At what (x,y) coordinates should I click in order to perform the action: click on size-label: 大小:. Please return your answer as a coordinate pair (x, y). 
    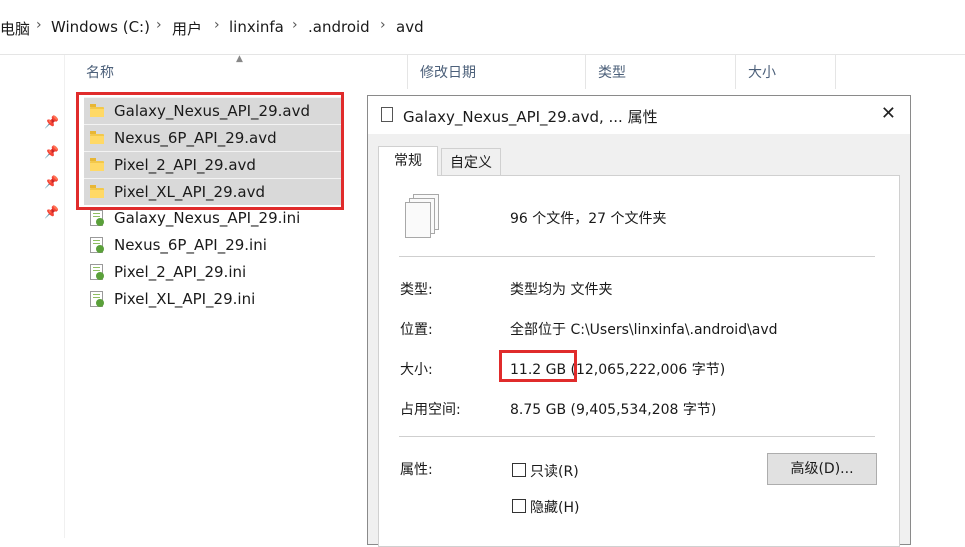
    Looking at the image, I should click on (416, 370).